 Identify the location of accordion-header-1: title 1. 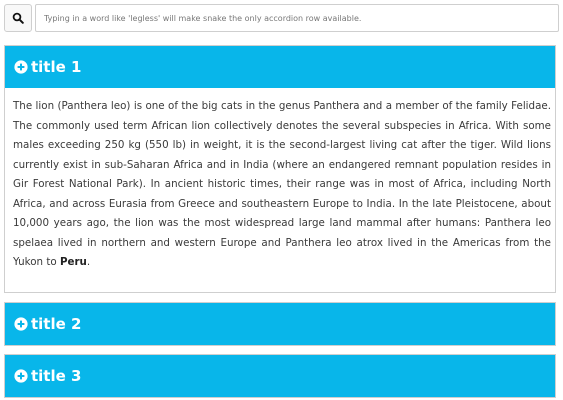
(280, 67).